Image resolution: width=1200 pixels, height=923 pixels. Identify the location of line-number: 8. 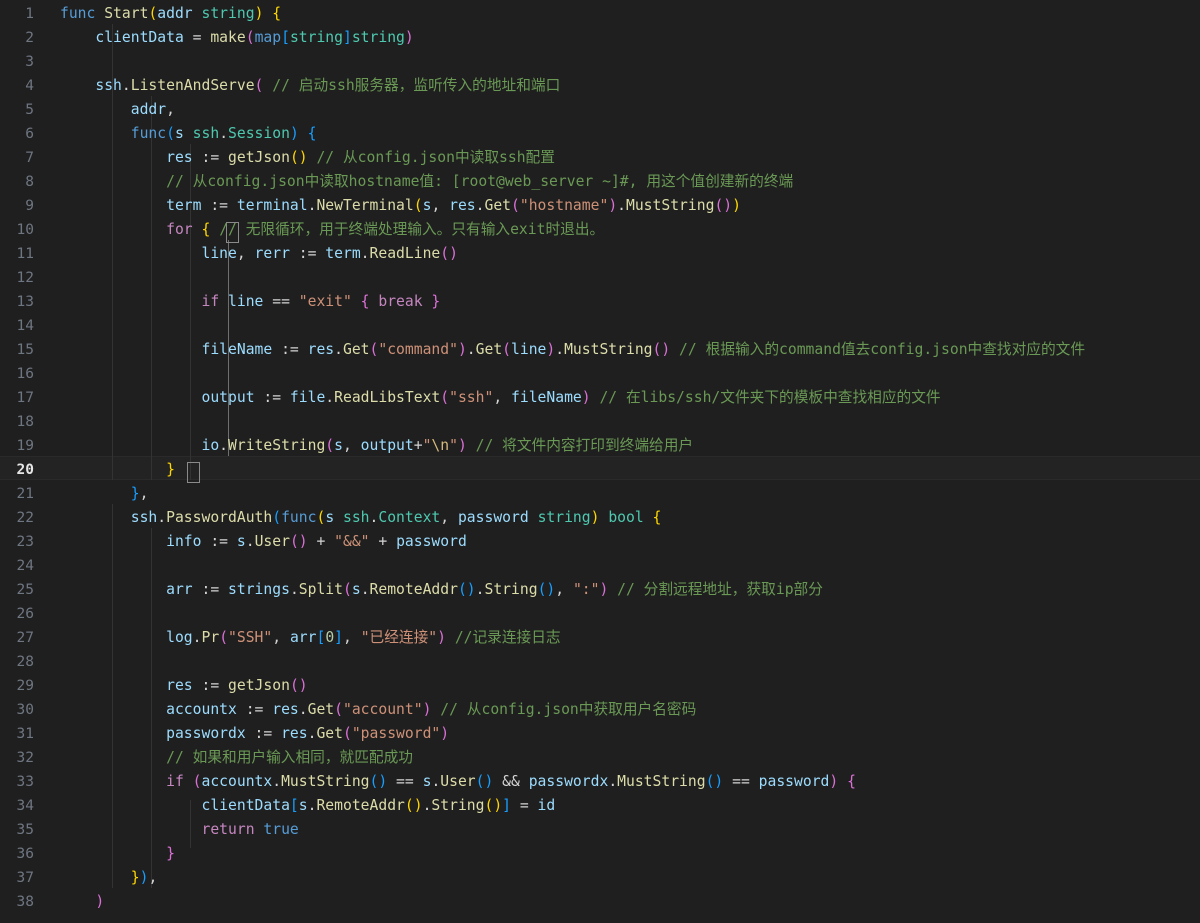
(17, 182).